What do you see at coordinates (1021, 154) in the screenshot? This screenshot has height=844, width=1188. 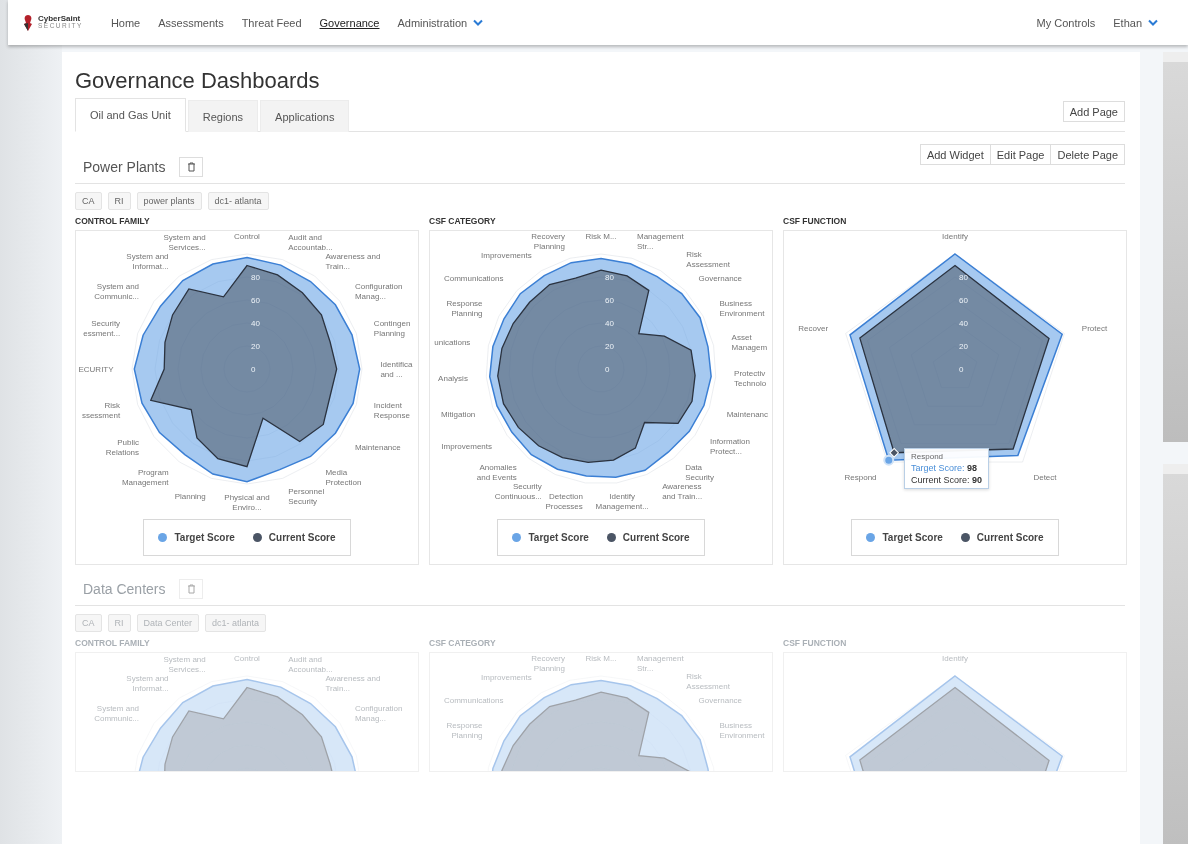 I see `page-action-button: Edit Page` at bounding box center [1021, 154].